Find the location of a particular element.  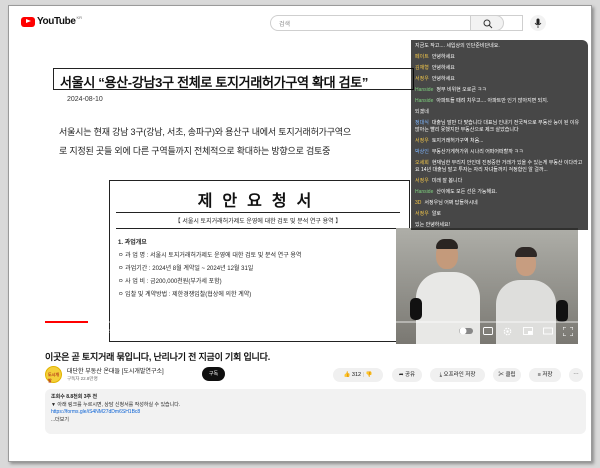

more-icon: ⋯ is located at coordinates (576, 375).